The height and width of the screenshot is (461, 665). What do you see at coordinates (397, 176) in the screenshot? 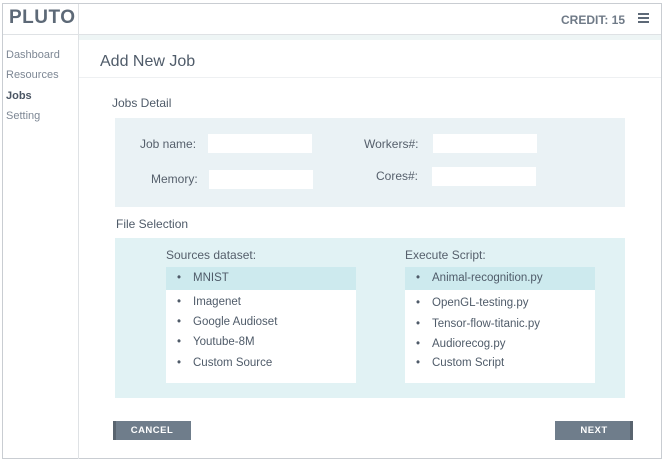
I see `cores-label: Cores#:` at bounding box center [397, 176].